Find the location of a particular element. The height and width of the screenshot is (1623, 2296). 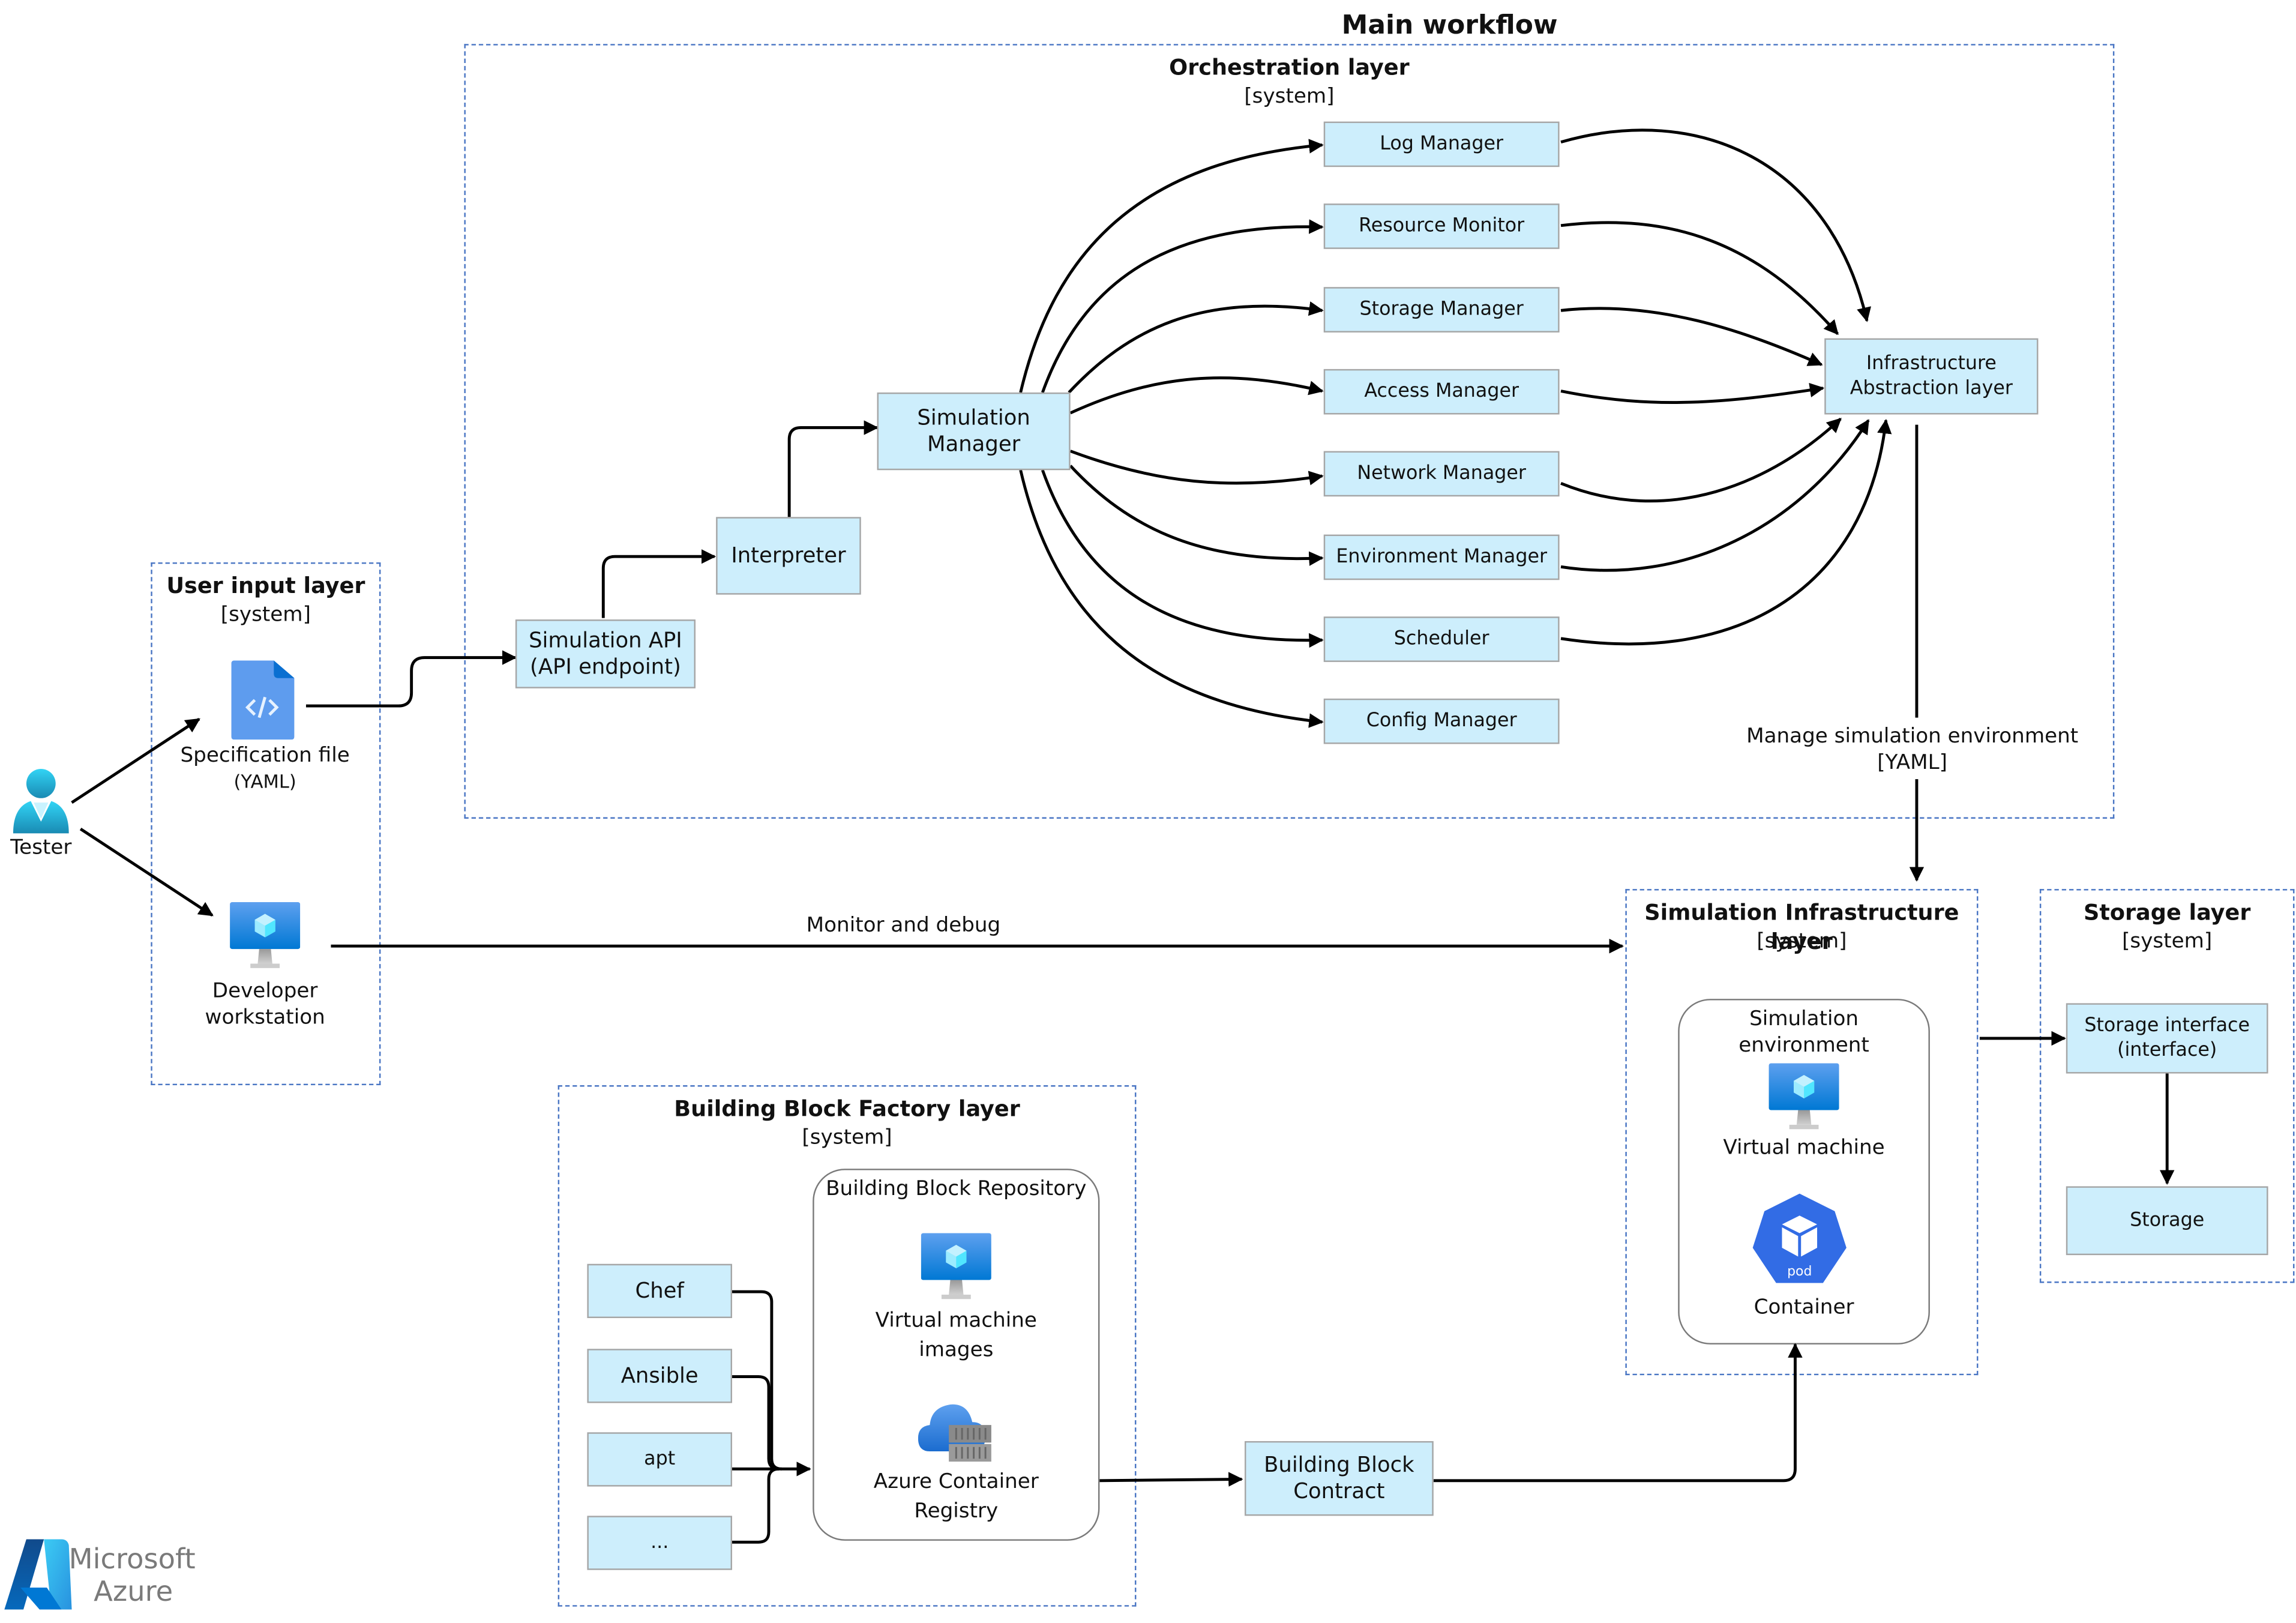

container-label: Container is located at coordinates (1804, 1308).